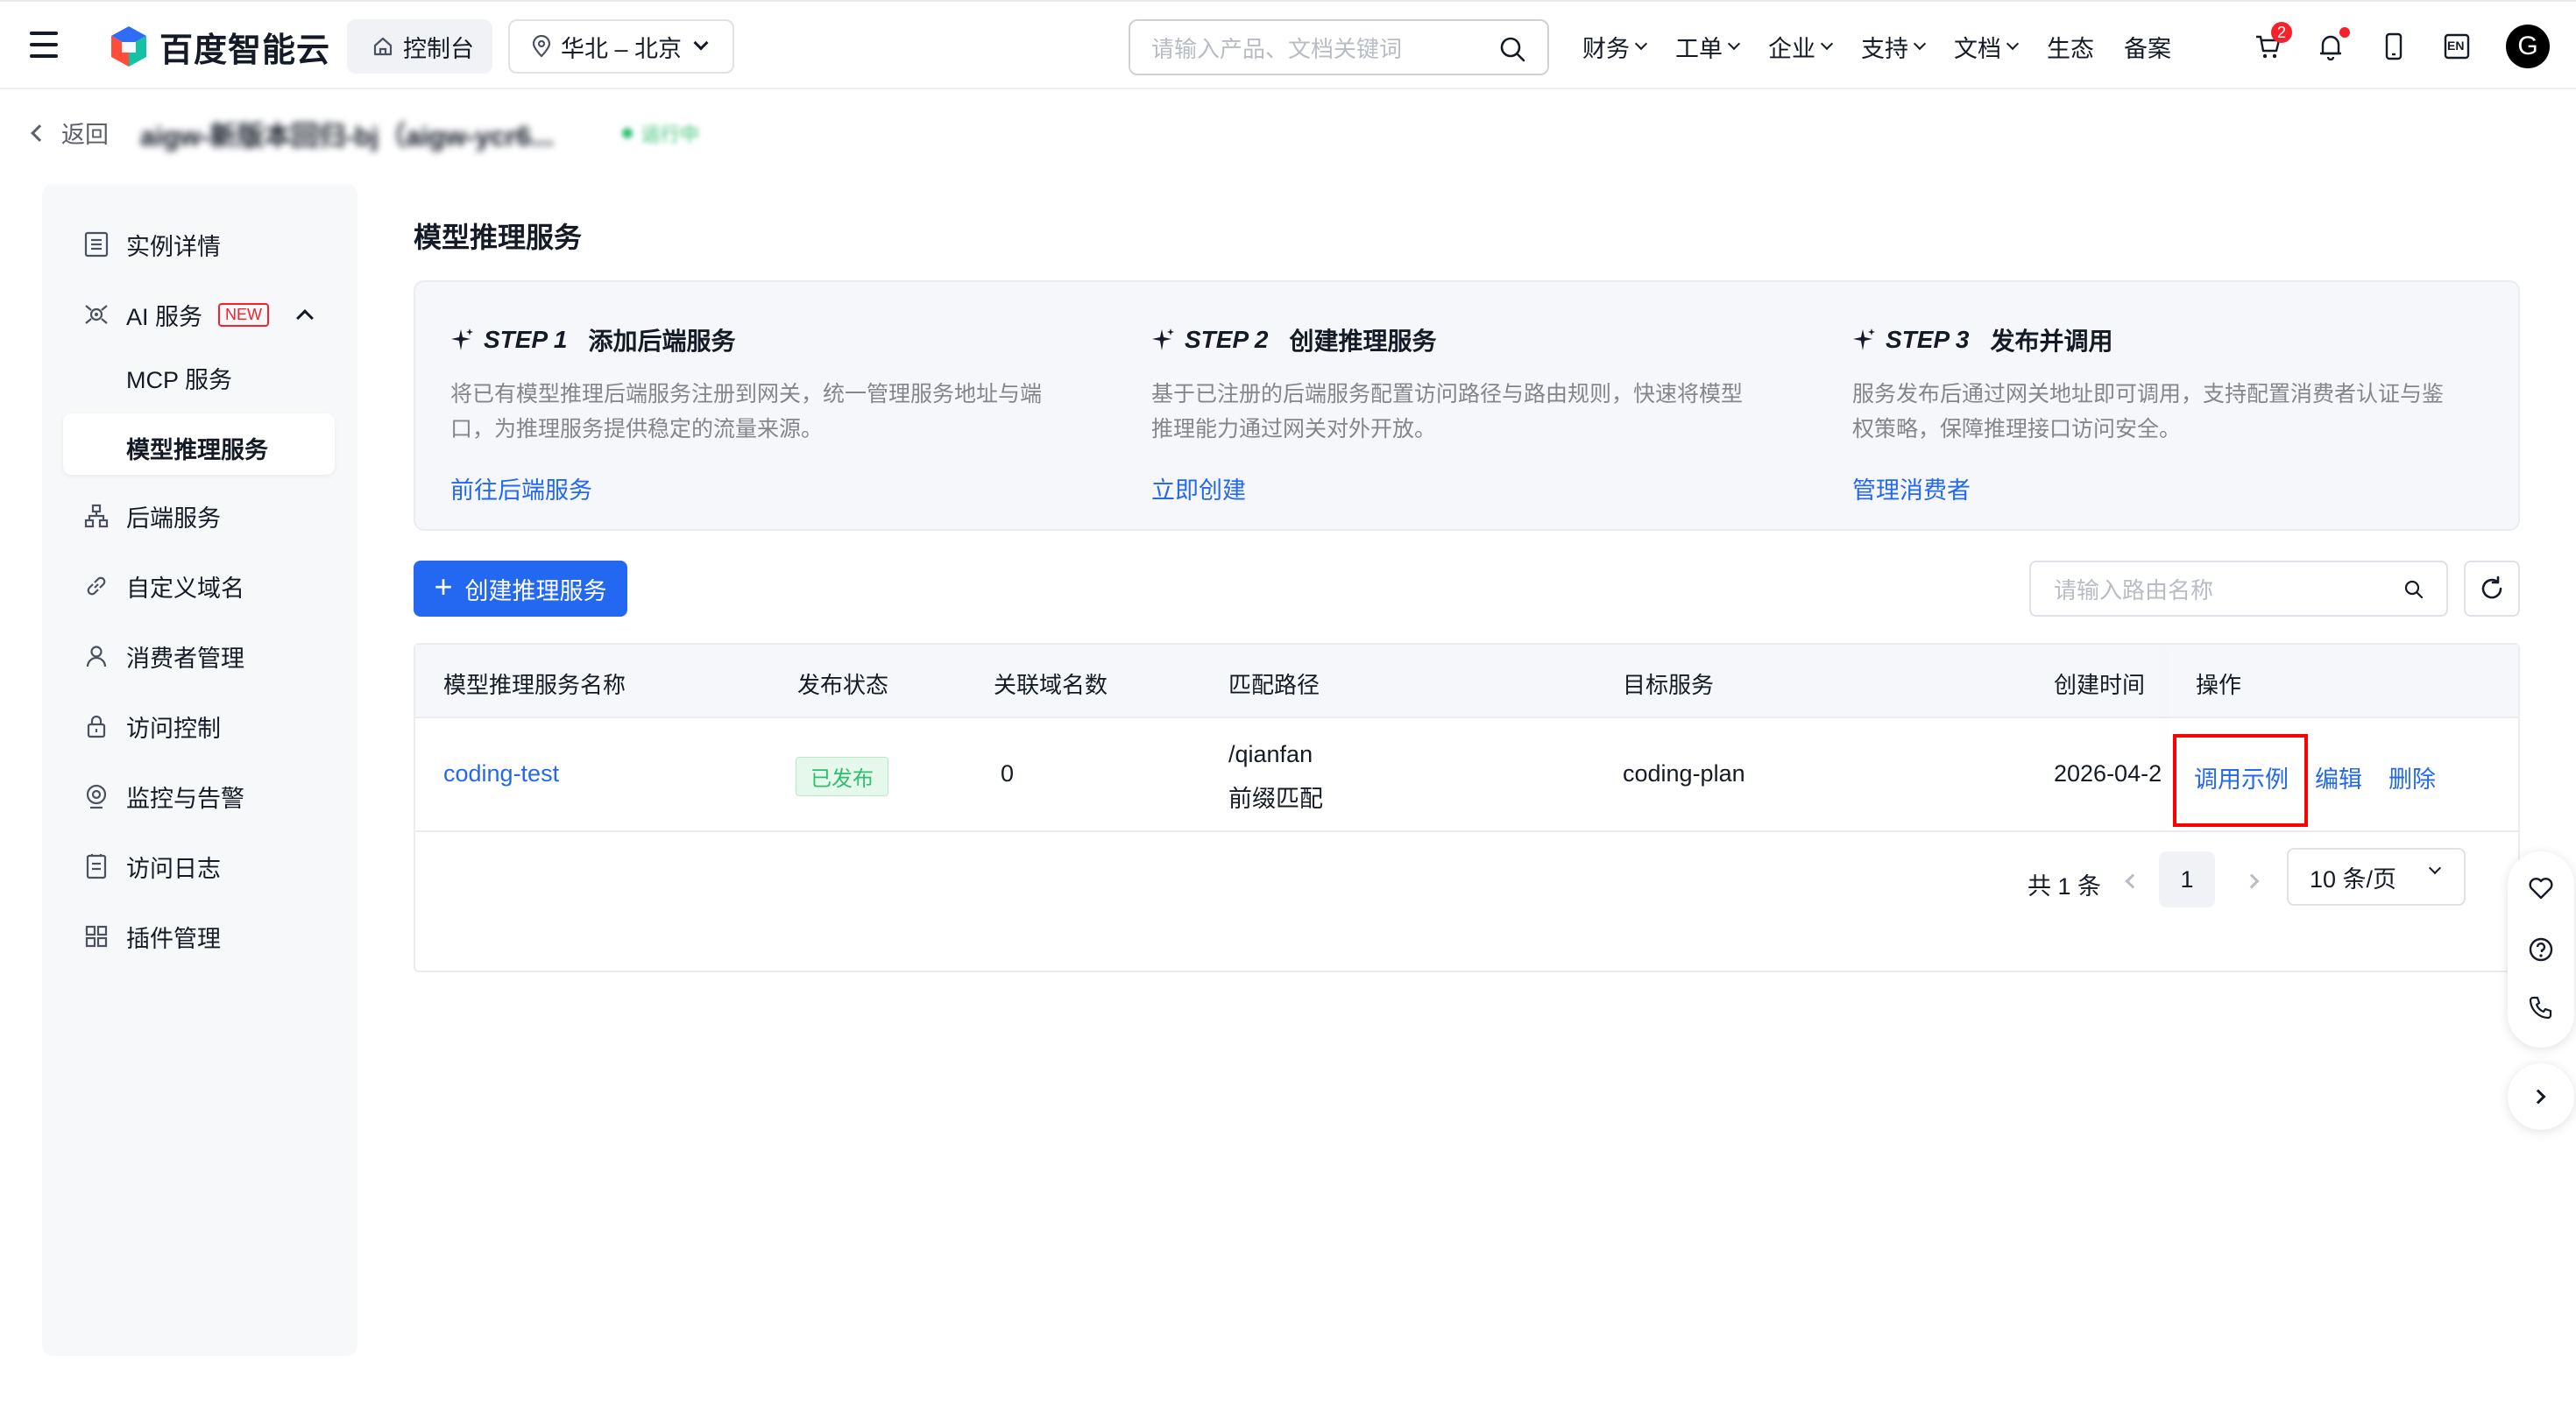 The image size is (2576, 1405). What do you see at coordinates (383, 46) in the screenshot?
I see `home-icon` at bounding box center [383, 46].